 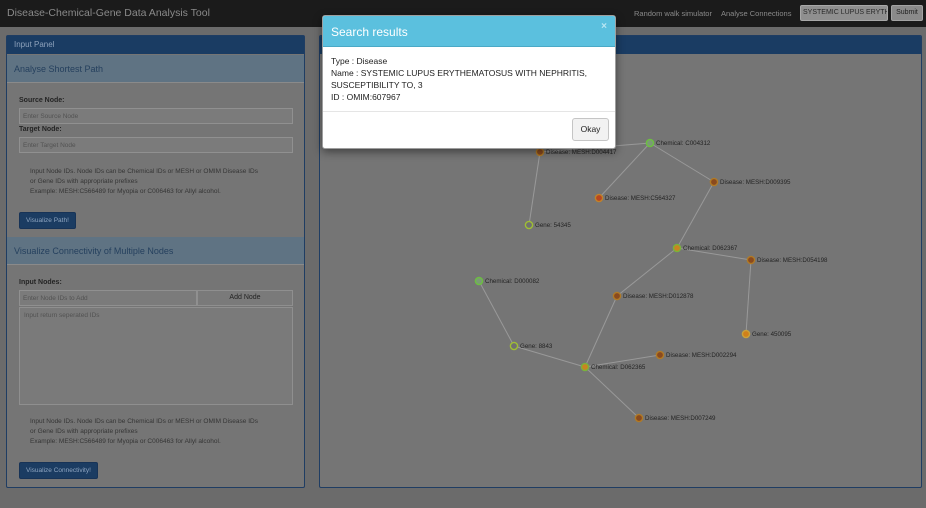 What do you see at coordinates (512, 281) in the screenshot?
I see `graph-node-label: Chemical: D000082` at bounding box center [512, 281].